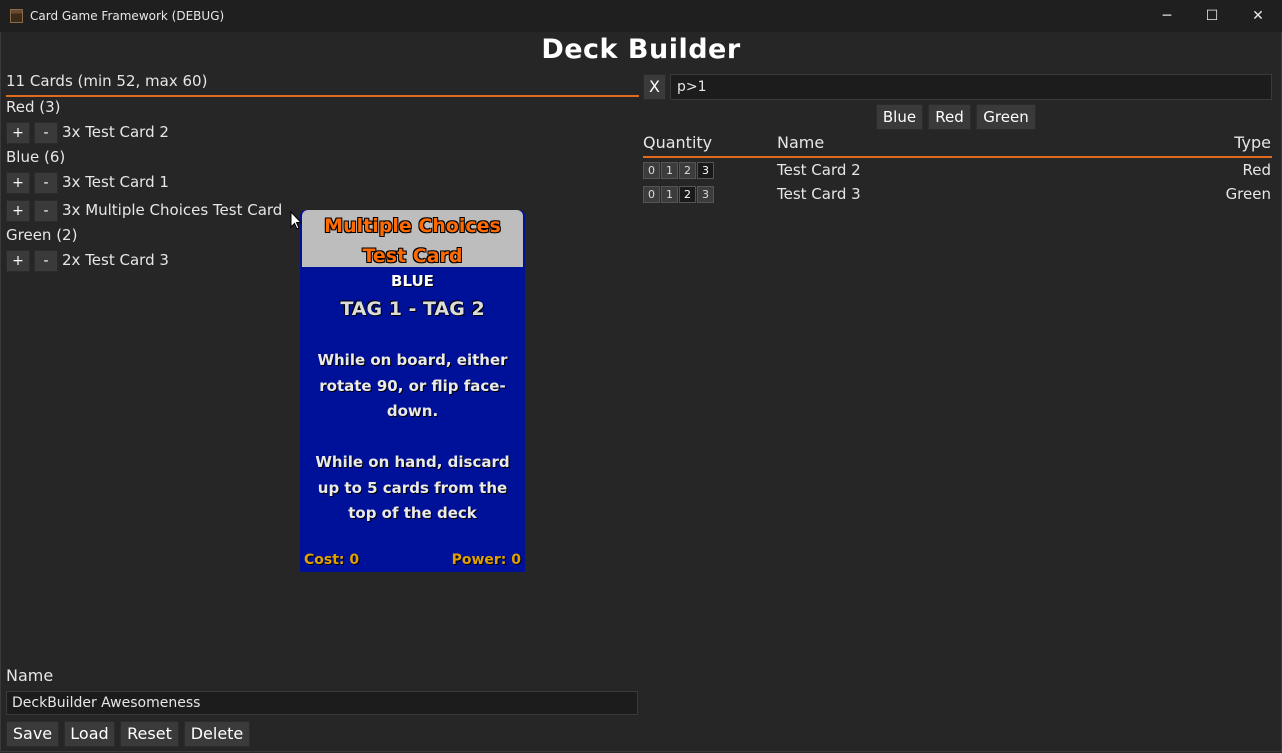 The image size is (1282, 753). What do you see at coordinates (217, 734) in the screenshot?
I see `delete-button: Delete` at bounding box center [217, 734].